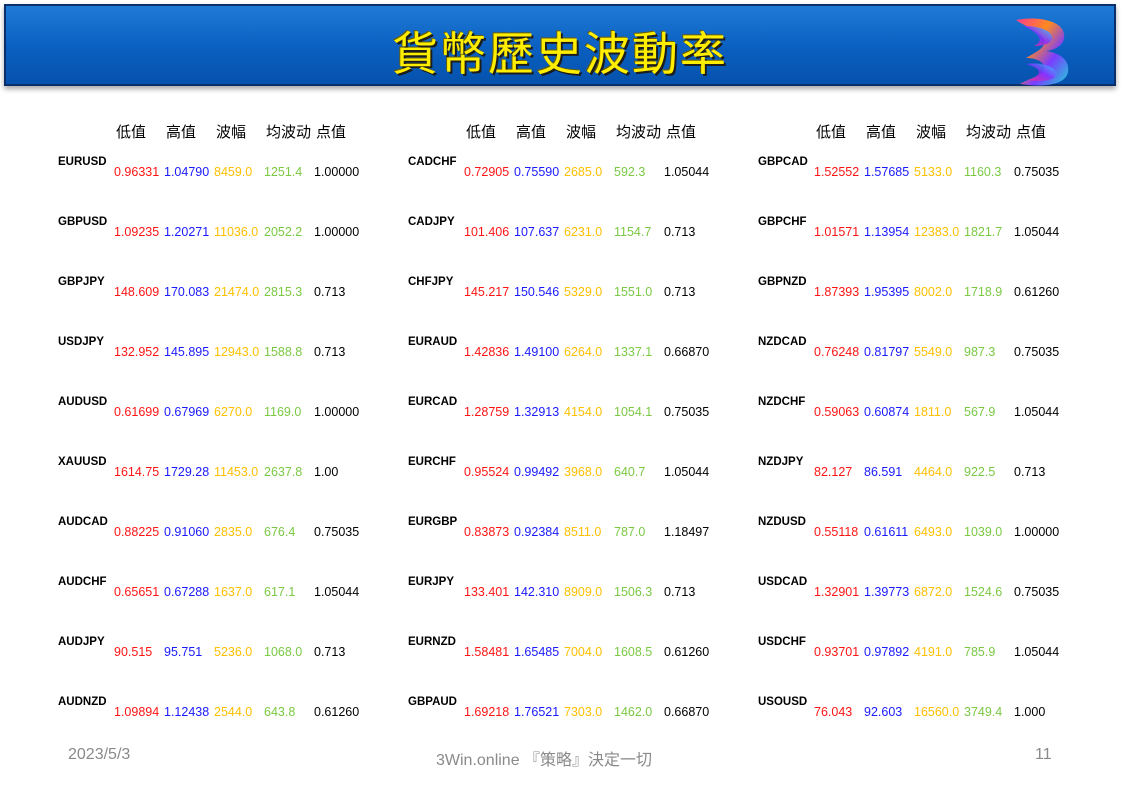  I want to click on header-range: 波幅, so click(581, 132).